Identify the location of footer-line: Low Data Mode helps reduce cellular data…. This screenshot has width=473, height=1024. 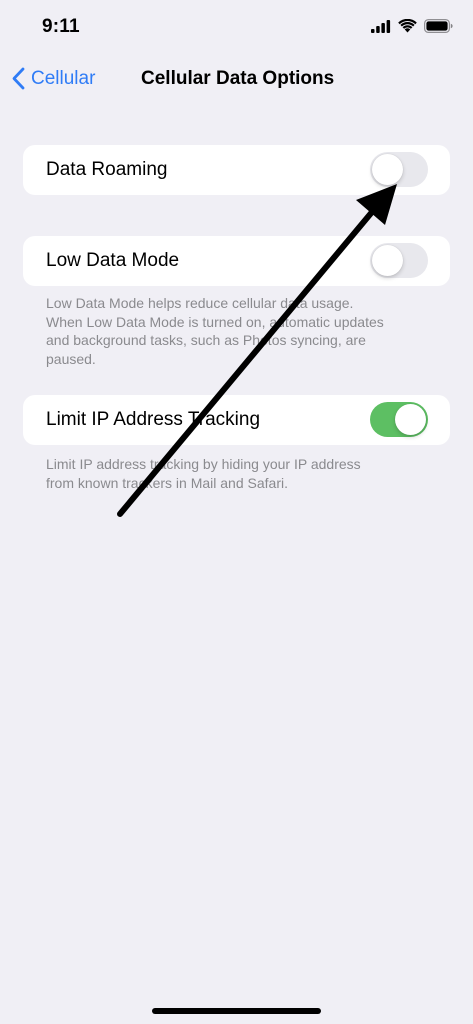
(200, 303).